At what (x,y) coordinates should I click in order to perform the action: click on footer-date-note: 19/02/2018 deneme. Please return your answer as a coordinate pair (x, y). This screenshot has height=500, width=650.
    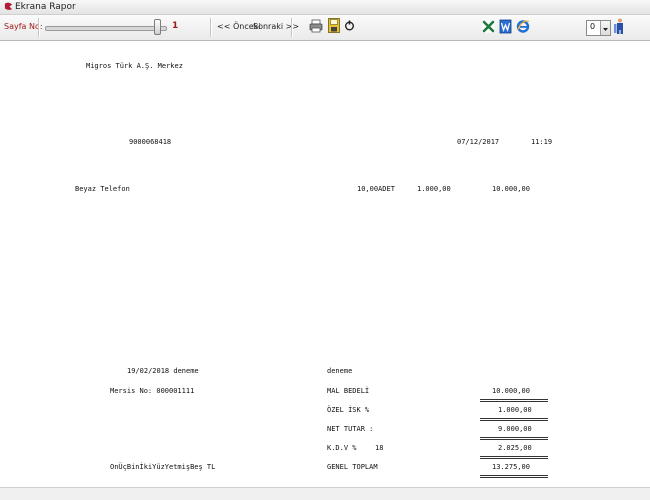
    Looking at the image, I should click on (163, 371).